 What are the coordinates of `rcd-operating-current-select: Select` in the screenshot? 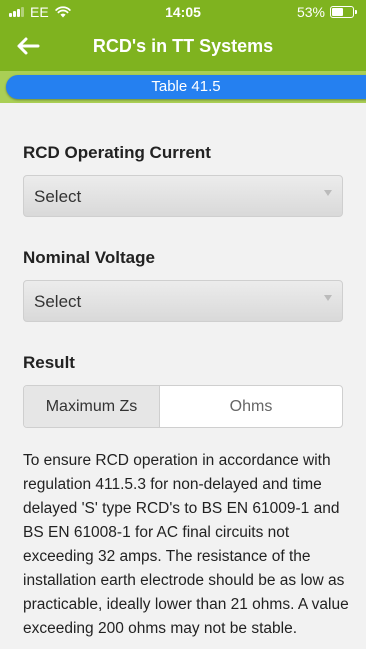 It's located at (183, 196).